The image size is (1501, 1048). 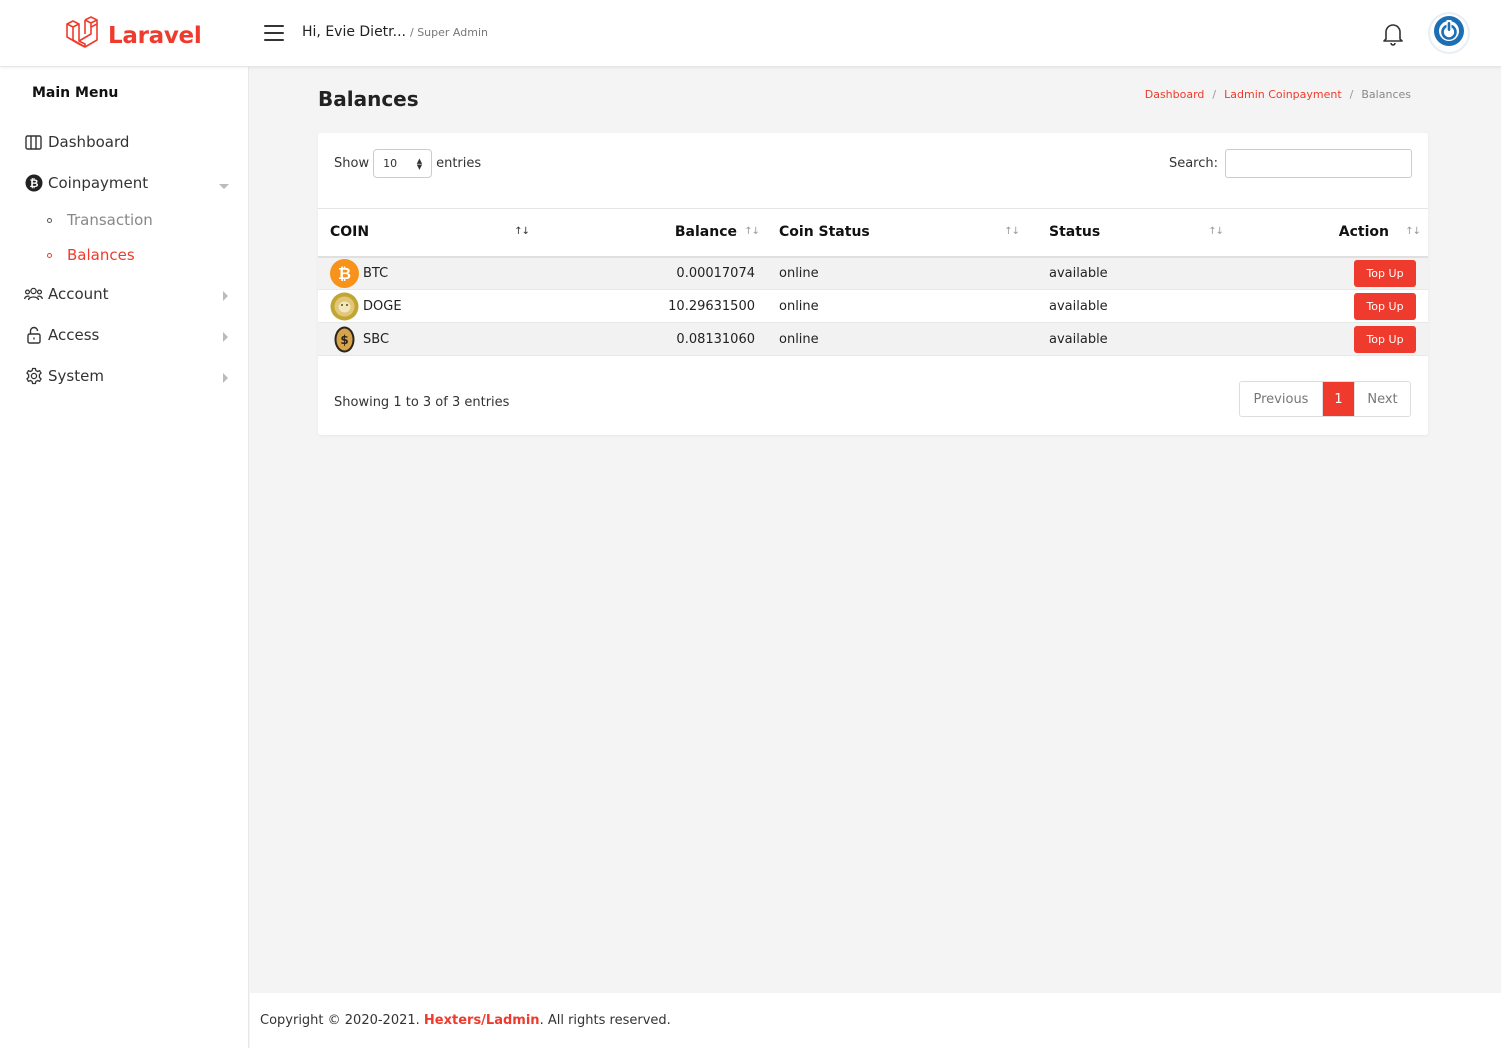 I want to click on unlock-icon, so click(x=33, y=335).